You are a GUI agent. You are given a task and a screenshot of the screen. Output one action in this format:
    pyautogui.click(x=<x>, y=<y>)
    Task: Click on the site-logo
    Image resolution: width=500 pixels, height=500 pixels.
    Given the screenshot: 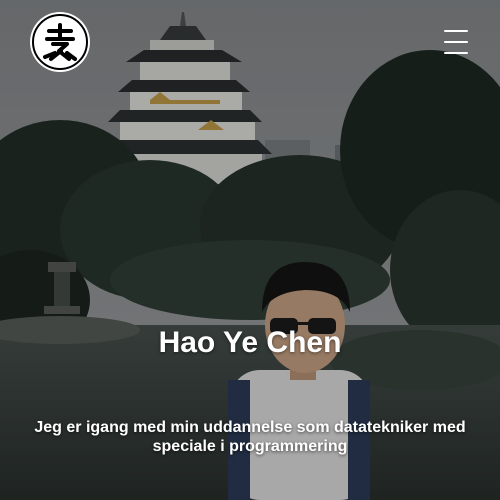 What is the action you would take?
    pyautogui.click(x=60, y=42)
    